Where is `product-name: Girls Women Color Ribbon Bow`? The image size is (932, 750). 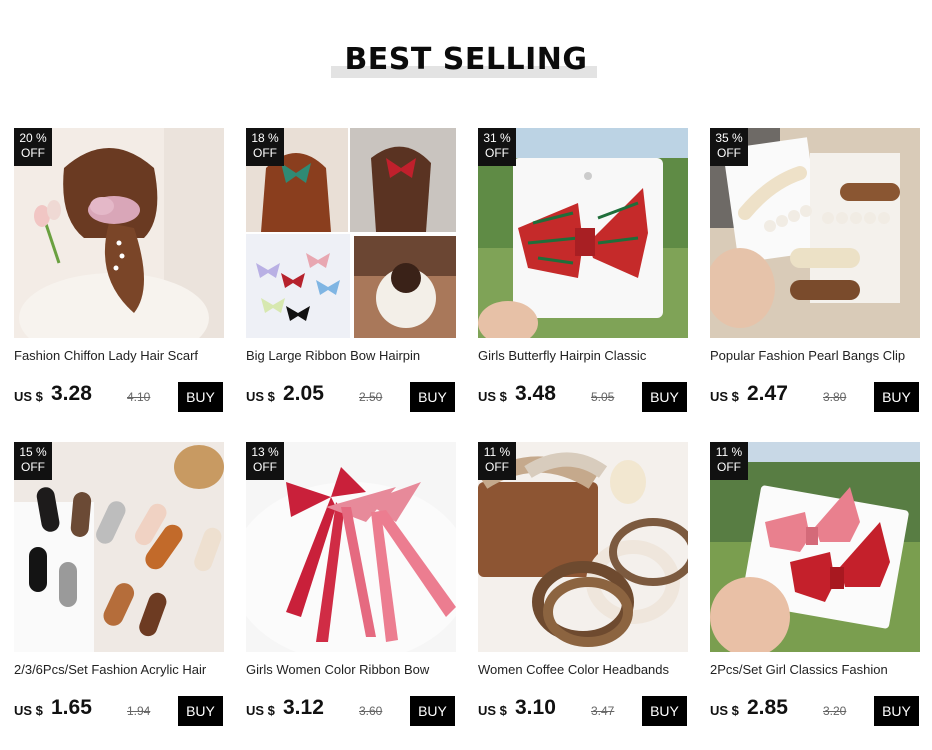
product-name: Girls Women Color Ribbon Bow is located at coordinates (351, 669).